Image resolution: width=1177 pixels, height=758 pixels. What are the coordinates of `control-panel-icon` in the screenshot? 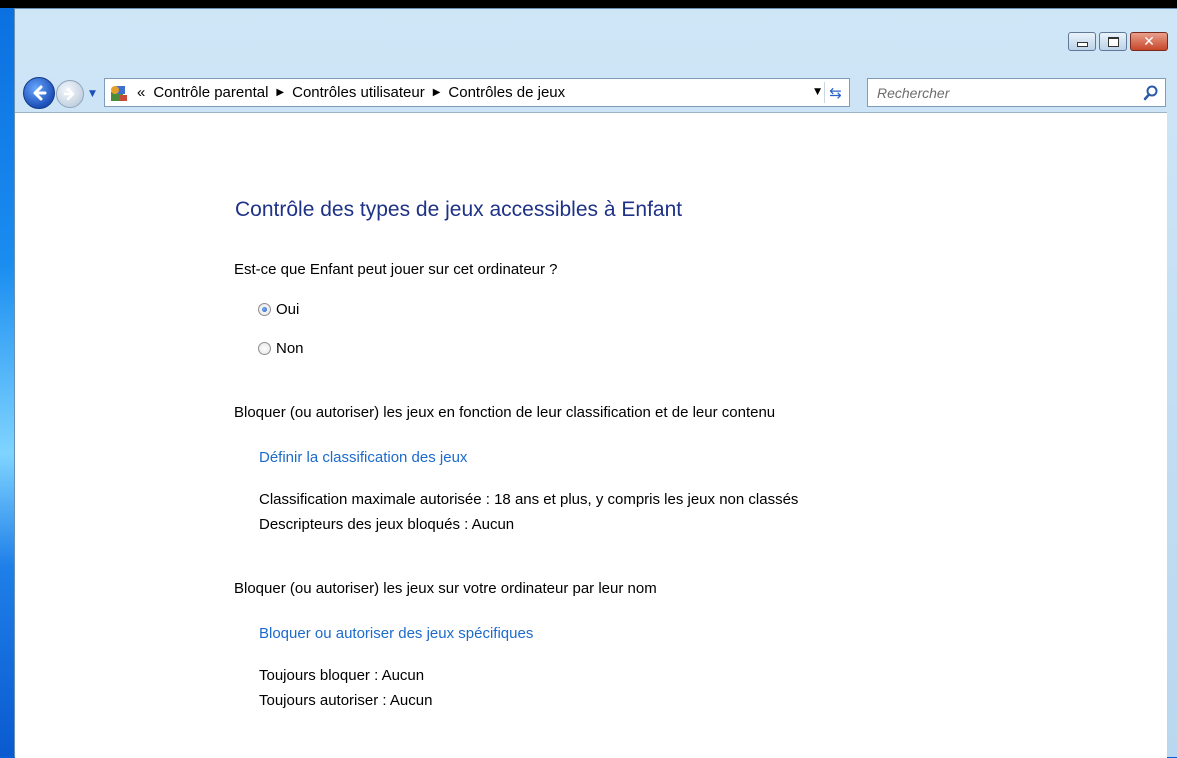 It's located at (119, 93).